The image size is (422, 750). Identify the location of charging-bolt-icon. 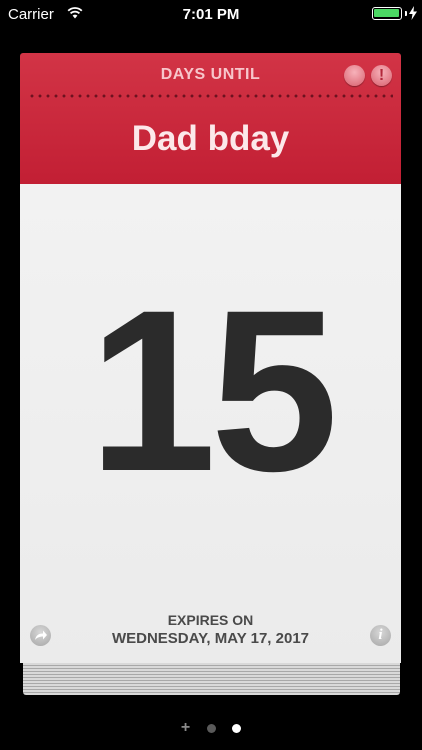
(413, 13).